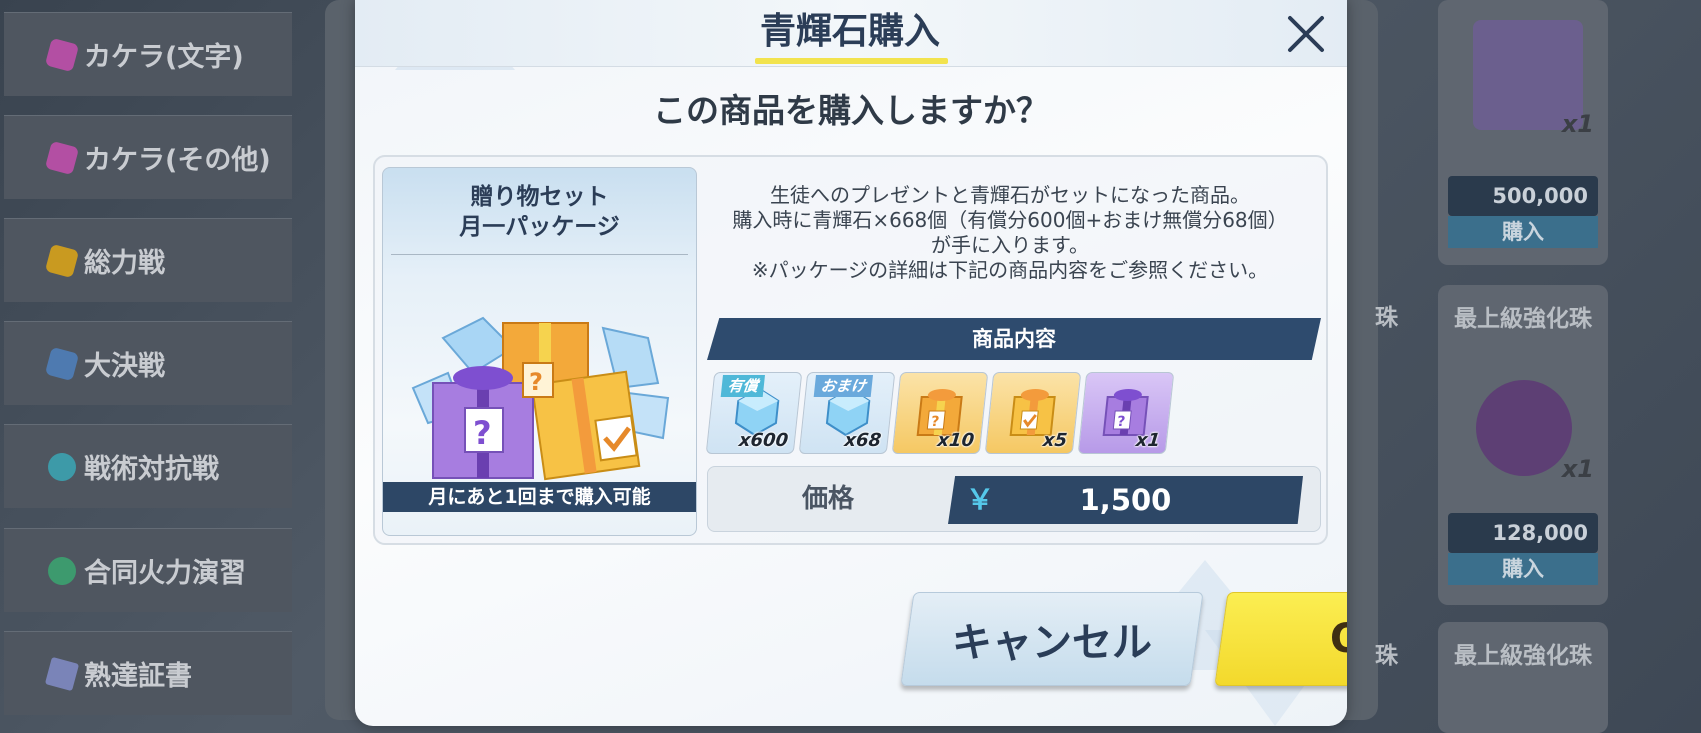  Describe the element at coordinates (177, 160) in the screenshot. I see `sidebar-item-label: カケラ(その他)` at that location.